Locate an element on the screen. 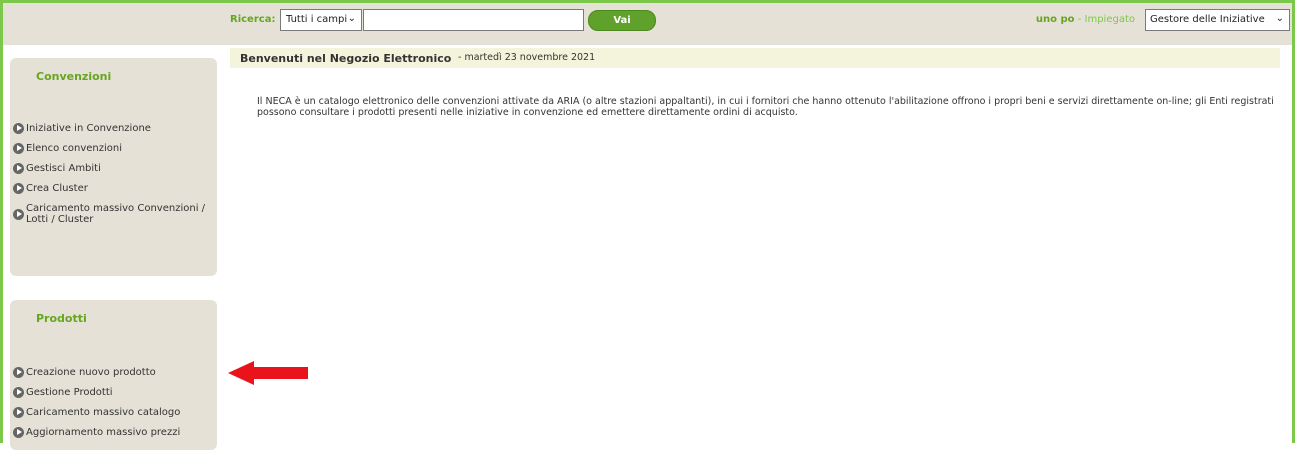  prodotti-title: Prodotti is located at coordinates (61, 318).